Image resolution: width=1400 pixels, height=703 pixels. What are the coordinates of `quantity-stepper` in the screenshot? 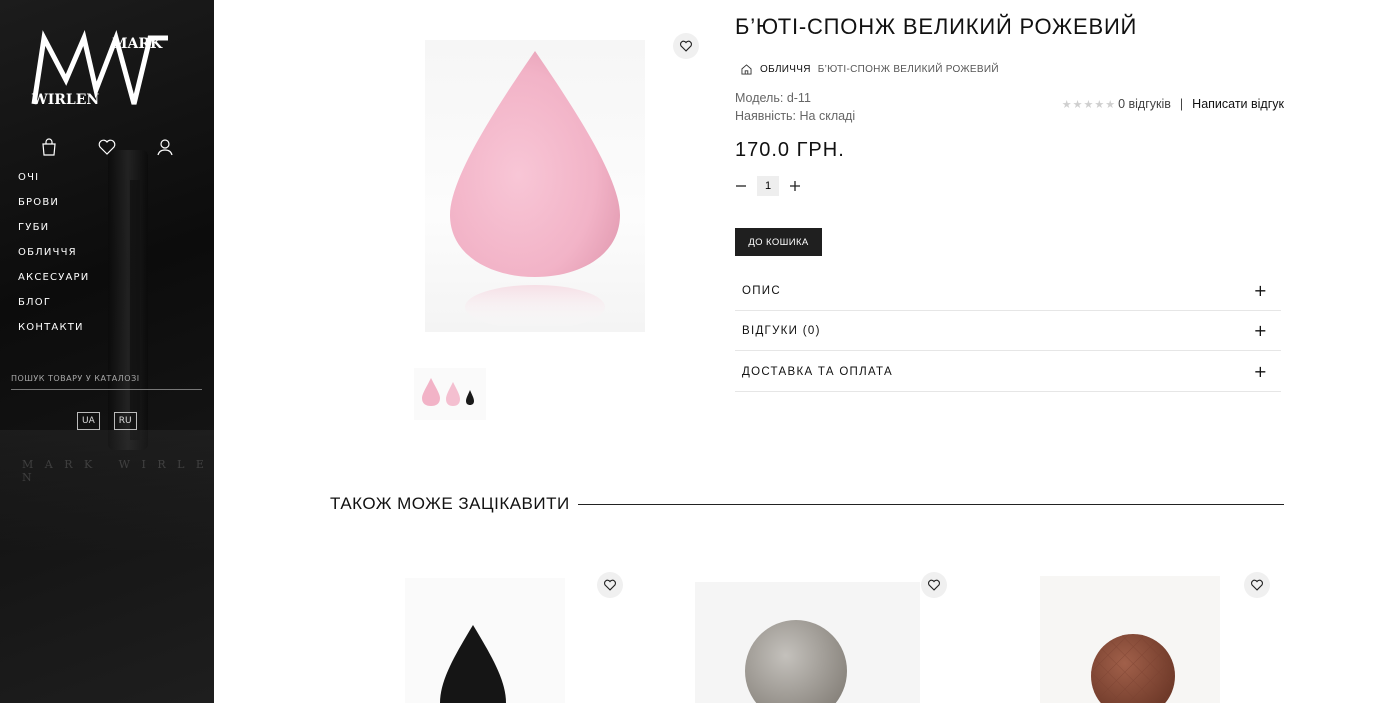 It's located at (768, 186).